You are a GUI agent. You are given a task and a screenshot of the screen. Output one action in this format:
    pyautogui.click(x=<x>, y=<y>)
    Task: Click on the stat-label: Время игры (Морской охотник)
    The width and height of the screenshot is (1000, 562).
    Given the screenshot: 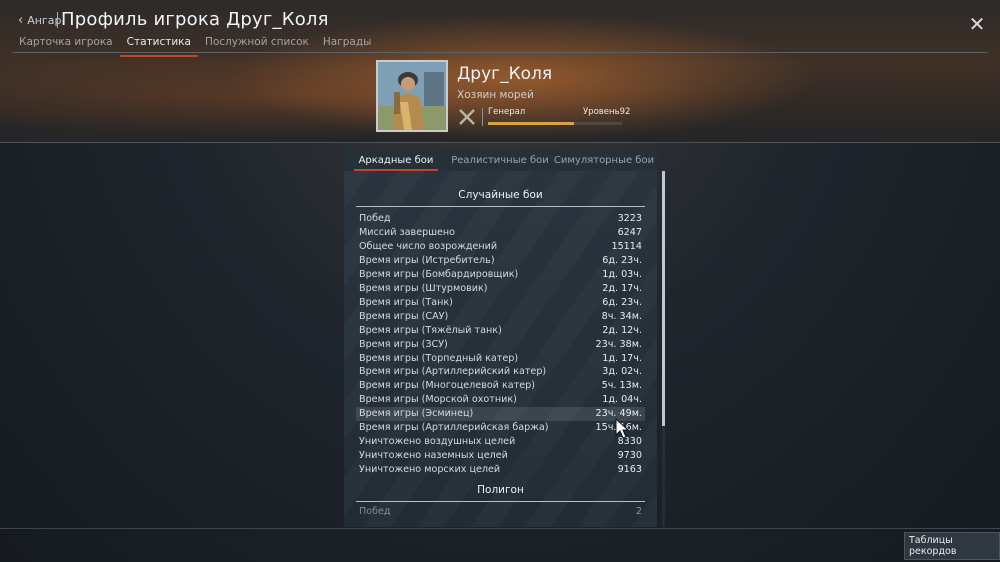 What is the action you would take?
    pyautogui.click(x=438, y=400)
    